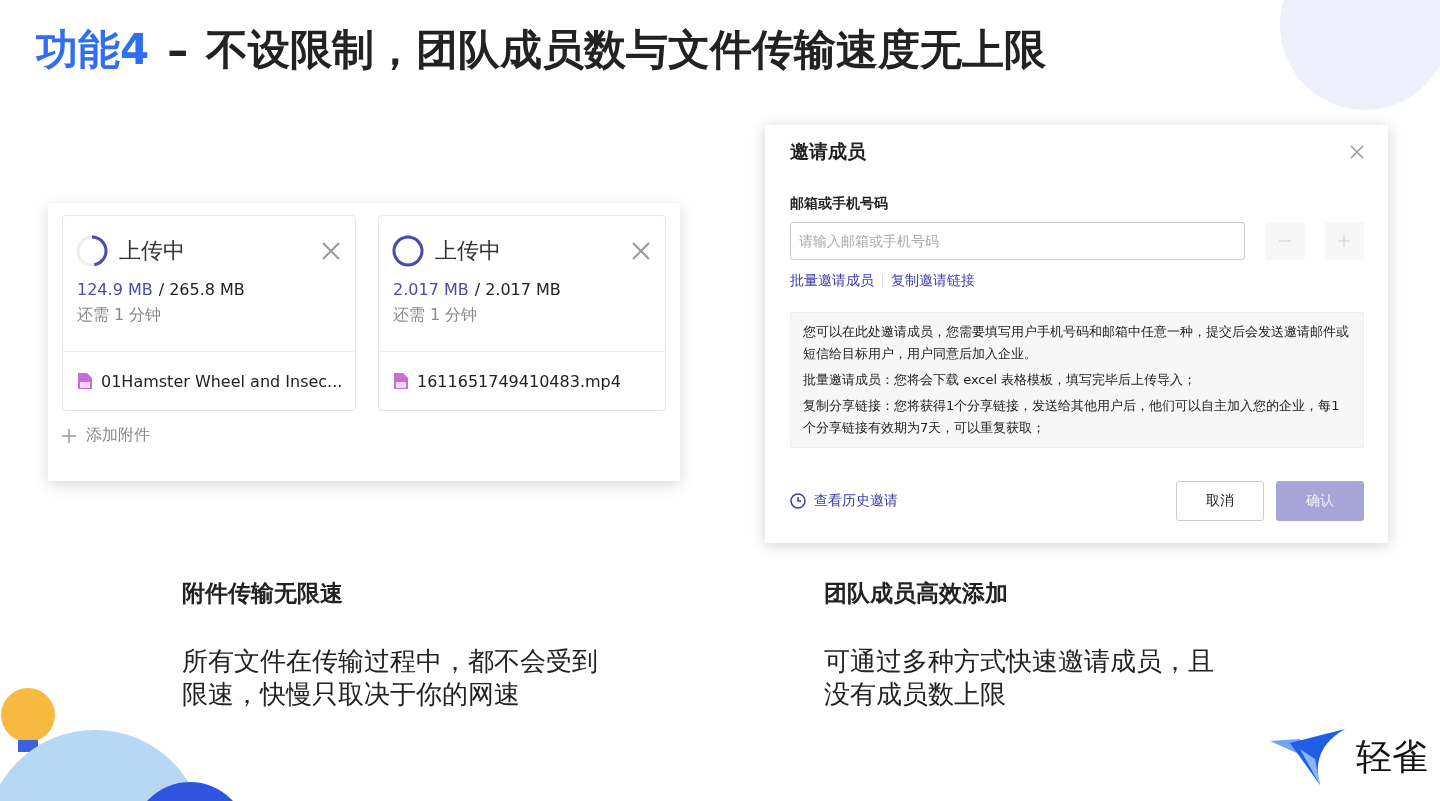 This screenshot has width=1440, height=801. What do you see at coordinates (832, 281) in the screenshot?
I see `invite-link: 批量邀请成员` at bounding box center [832, 281].